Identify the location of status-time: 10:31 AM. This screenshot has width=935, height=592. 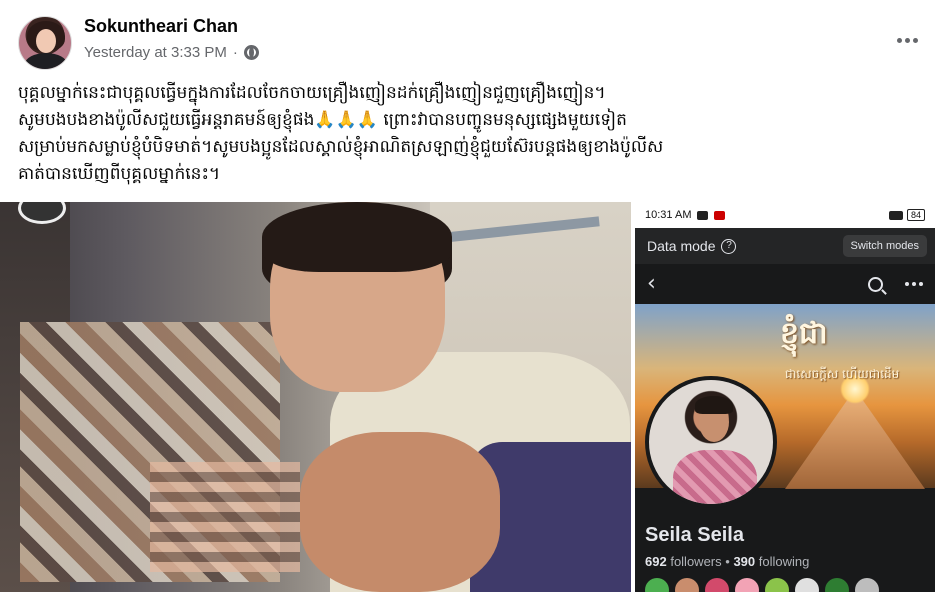
(668, 215).